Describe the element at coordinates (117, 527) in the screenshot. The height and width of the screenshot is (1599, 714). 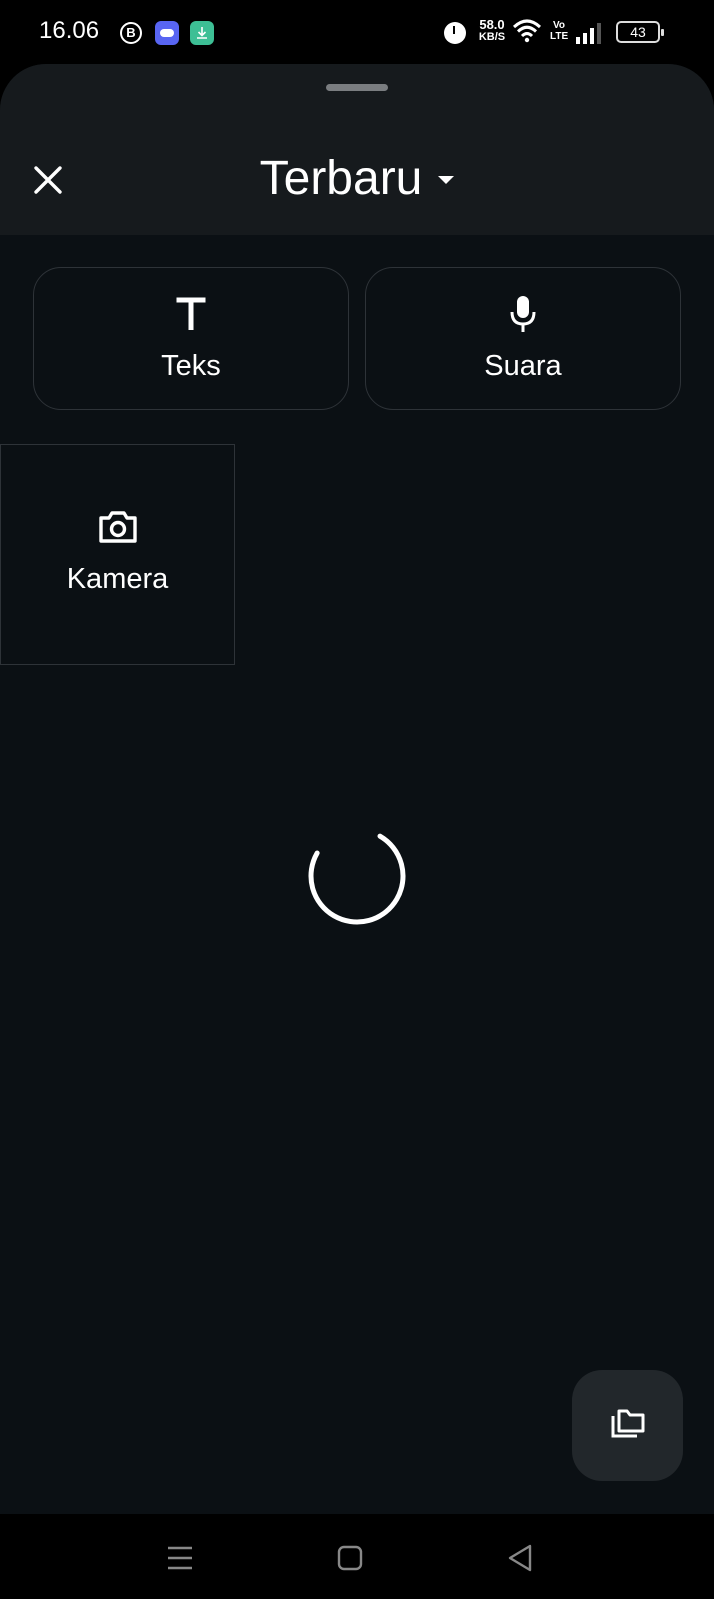
I see `camera-icon` at that location.